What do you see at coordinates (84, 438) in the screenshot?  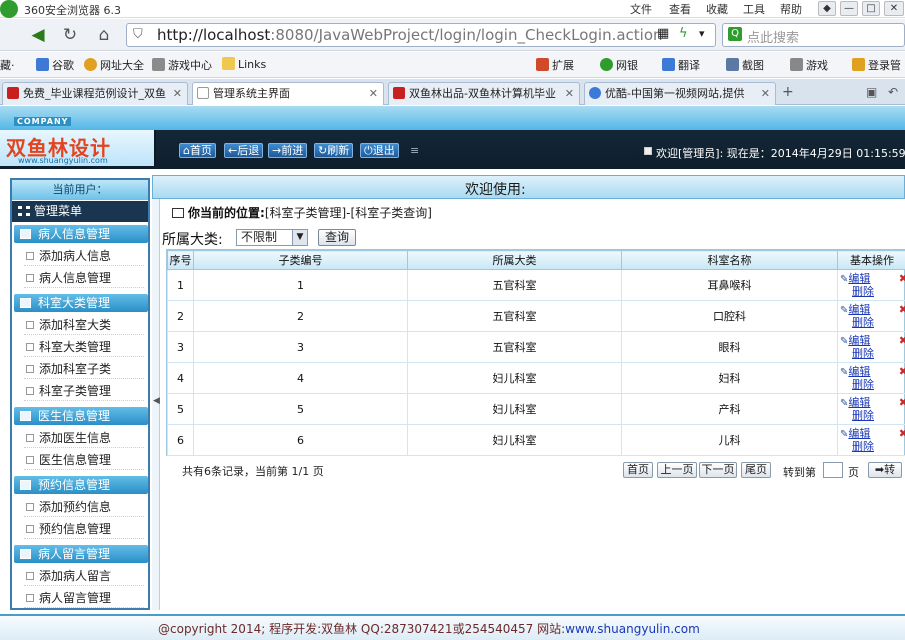 I see `sidebar-item-add-doctor: 添加医生信息` at bounding box center [84, 438].